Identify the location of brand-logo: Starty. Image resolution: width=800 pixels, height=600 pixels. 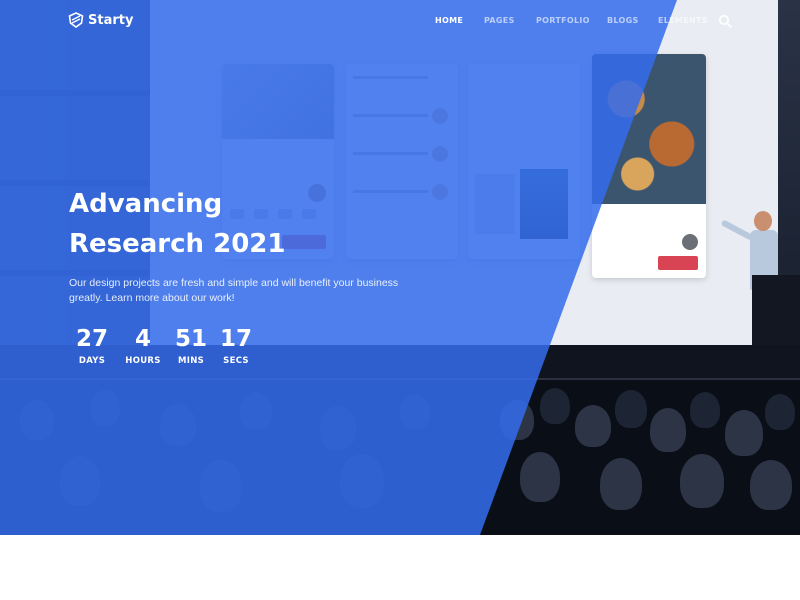
(100, 20).